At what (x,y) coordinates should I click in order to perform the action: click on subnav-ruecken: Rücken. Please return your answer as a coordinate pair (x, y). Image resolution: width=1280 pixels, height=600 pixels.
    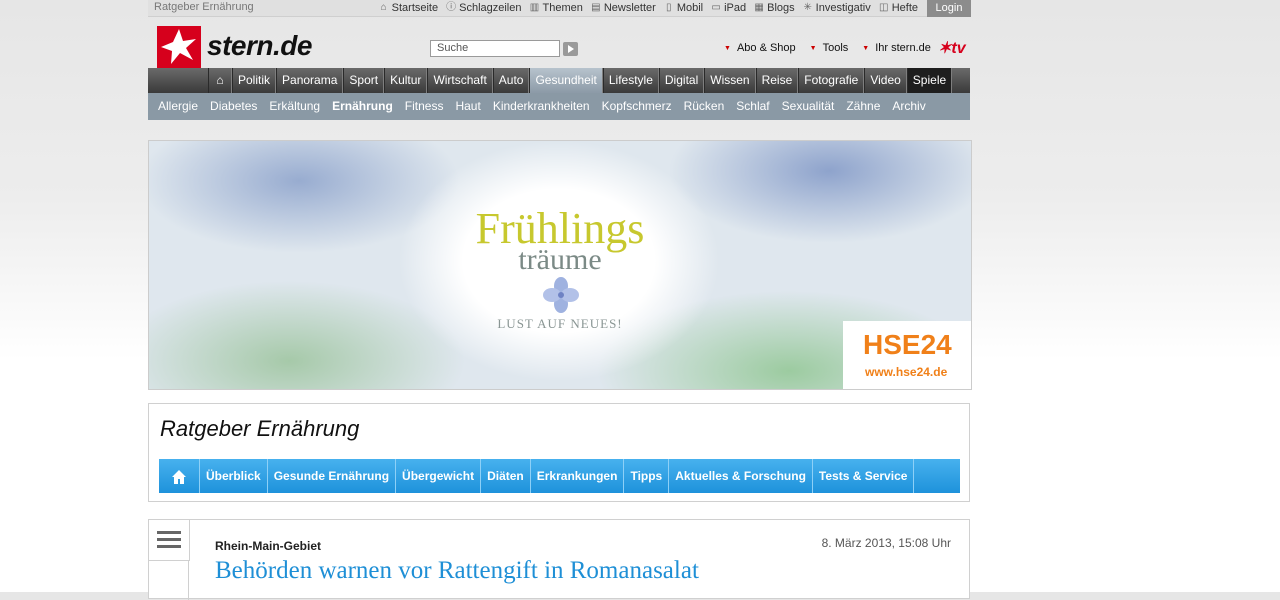
    Looking at the image, I should click on (704, 106).